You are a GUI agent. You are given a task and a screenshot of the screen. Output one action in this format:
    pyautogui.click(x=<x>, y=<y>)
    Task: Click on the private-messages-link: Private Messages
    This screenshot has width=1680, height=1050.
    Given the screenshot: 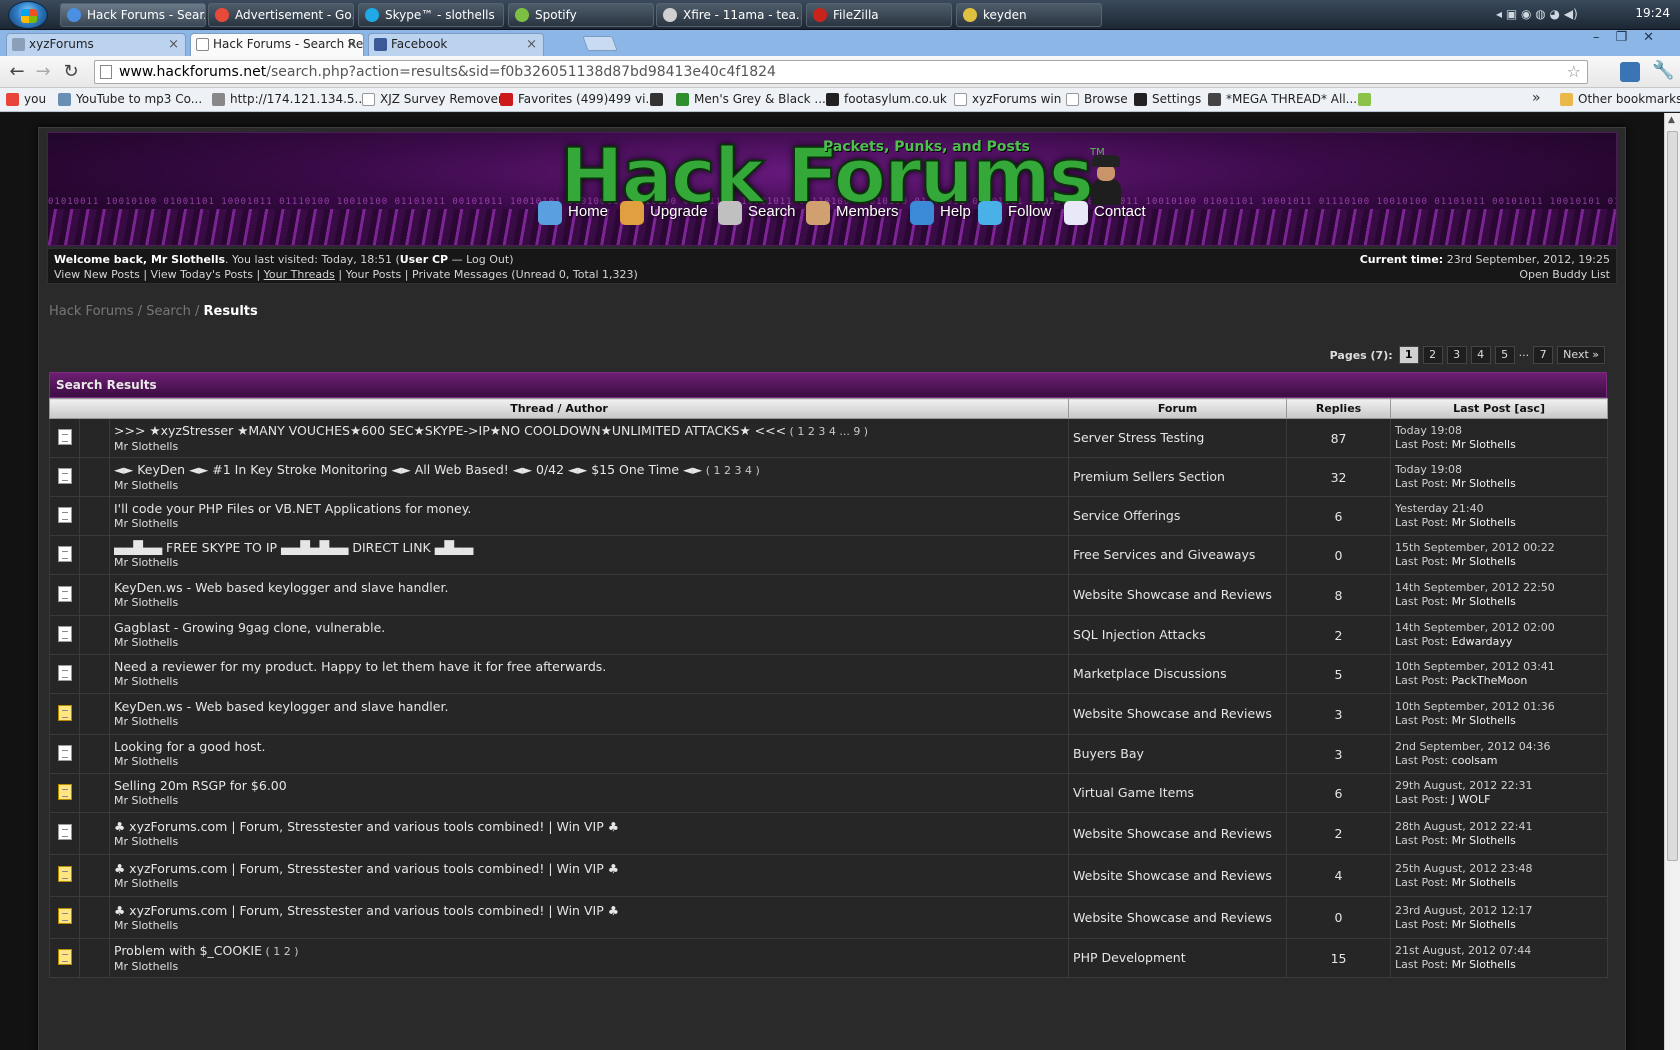 What is the action you would take?
    pyautogui.click(x=460, y=274)
    